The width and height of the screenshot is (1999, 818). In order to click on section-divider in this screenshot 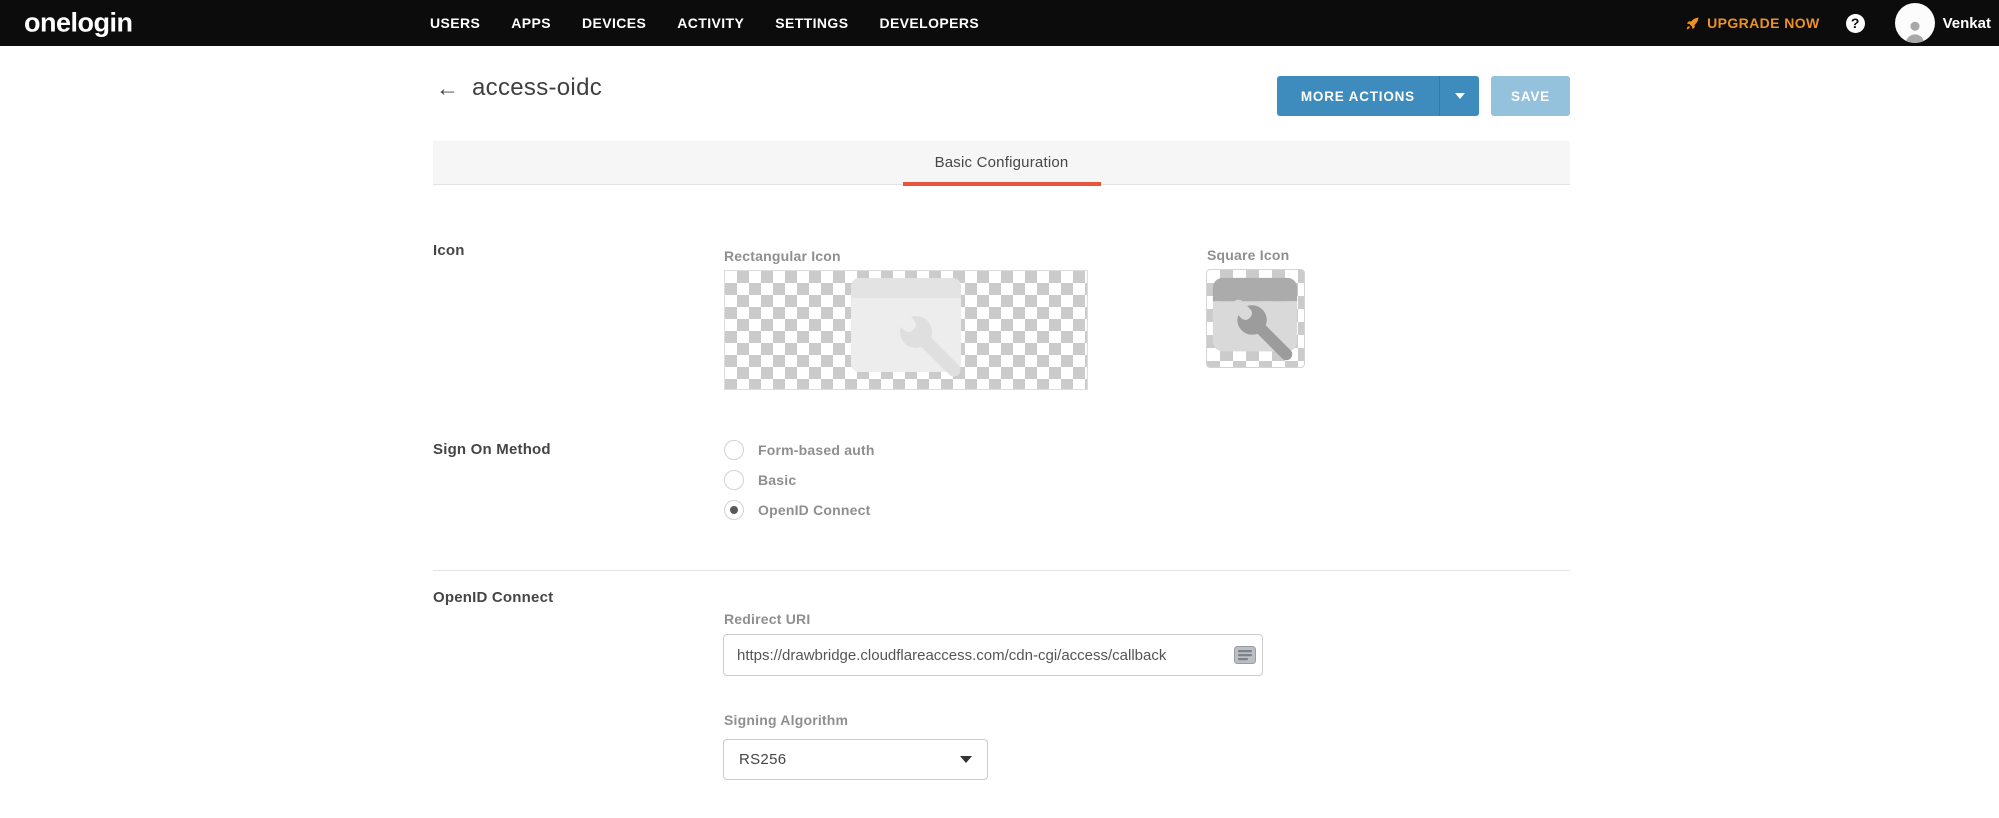, I will do `click(1001, 570)`.